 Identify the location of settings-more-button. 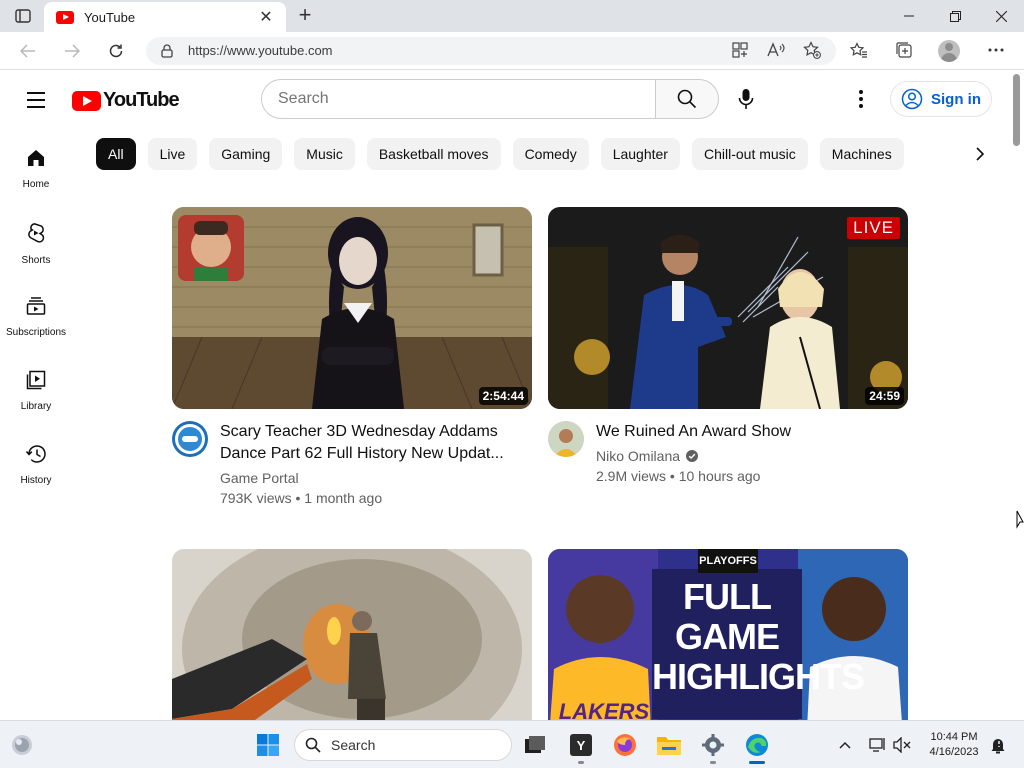
(996, 50).